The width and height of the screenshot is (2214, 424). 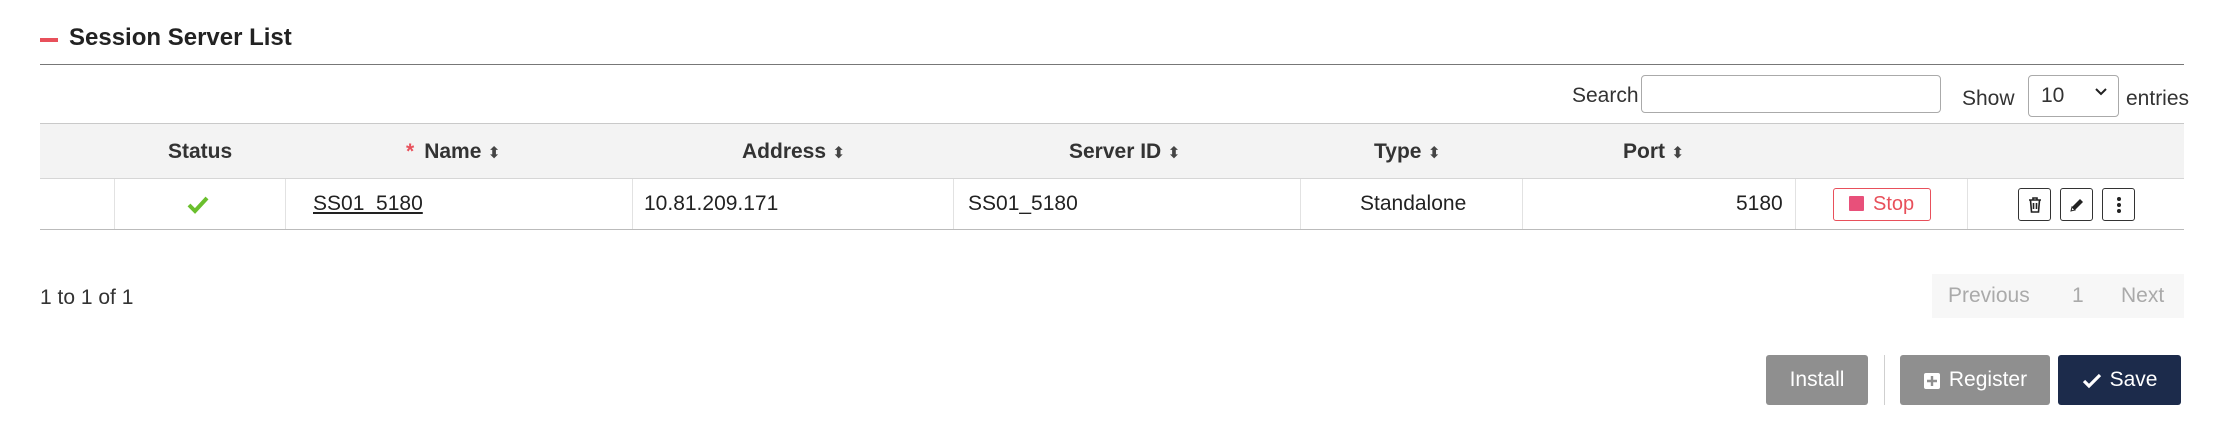 I want to click on column-header-port: Port ⬍, so click(x=1653, y=152).